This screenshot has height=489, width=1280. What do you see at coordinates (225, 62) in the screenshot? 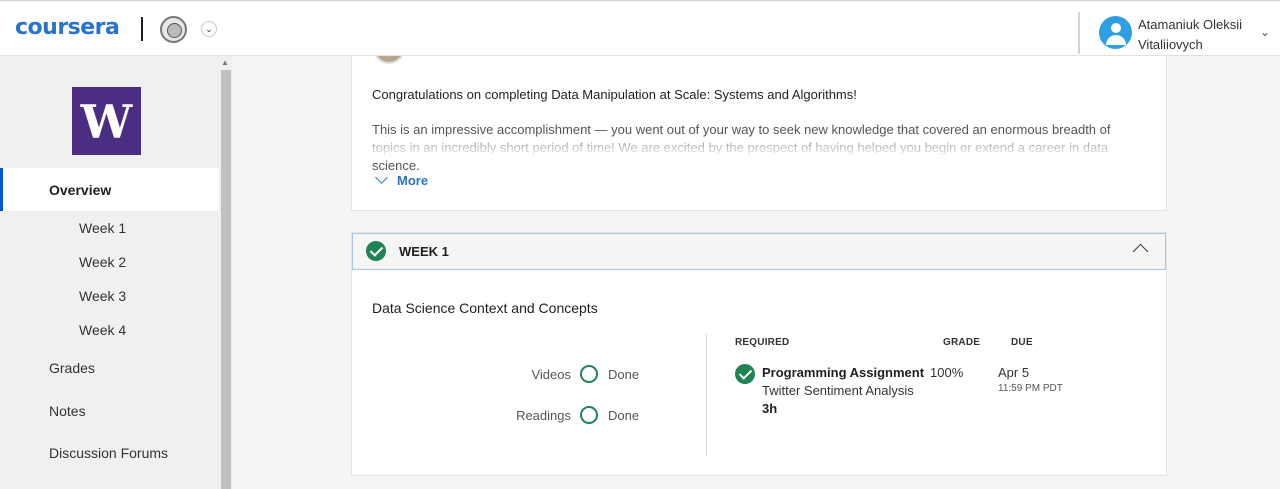
I see `scroll-up-icon: ▲` at bounding box center [225, 62].